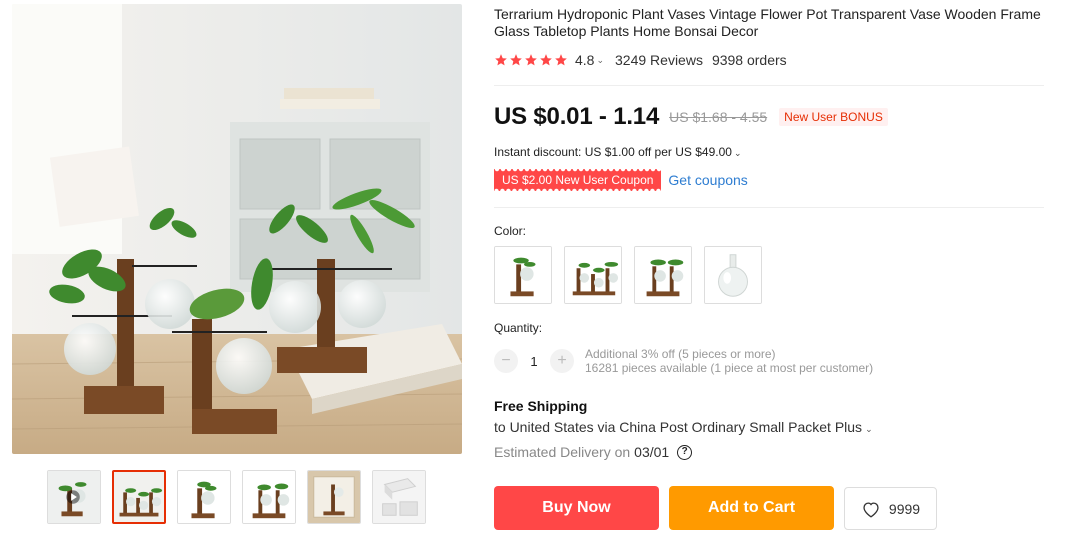 The height and width of the screenshot is (547, 1067). What do you see at coordinates (534, 361) in the screenshot?
I see `quantity-value: 1` at bounding box center [534, 361].